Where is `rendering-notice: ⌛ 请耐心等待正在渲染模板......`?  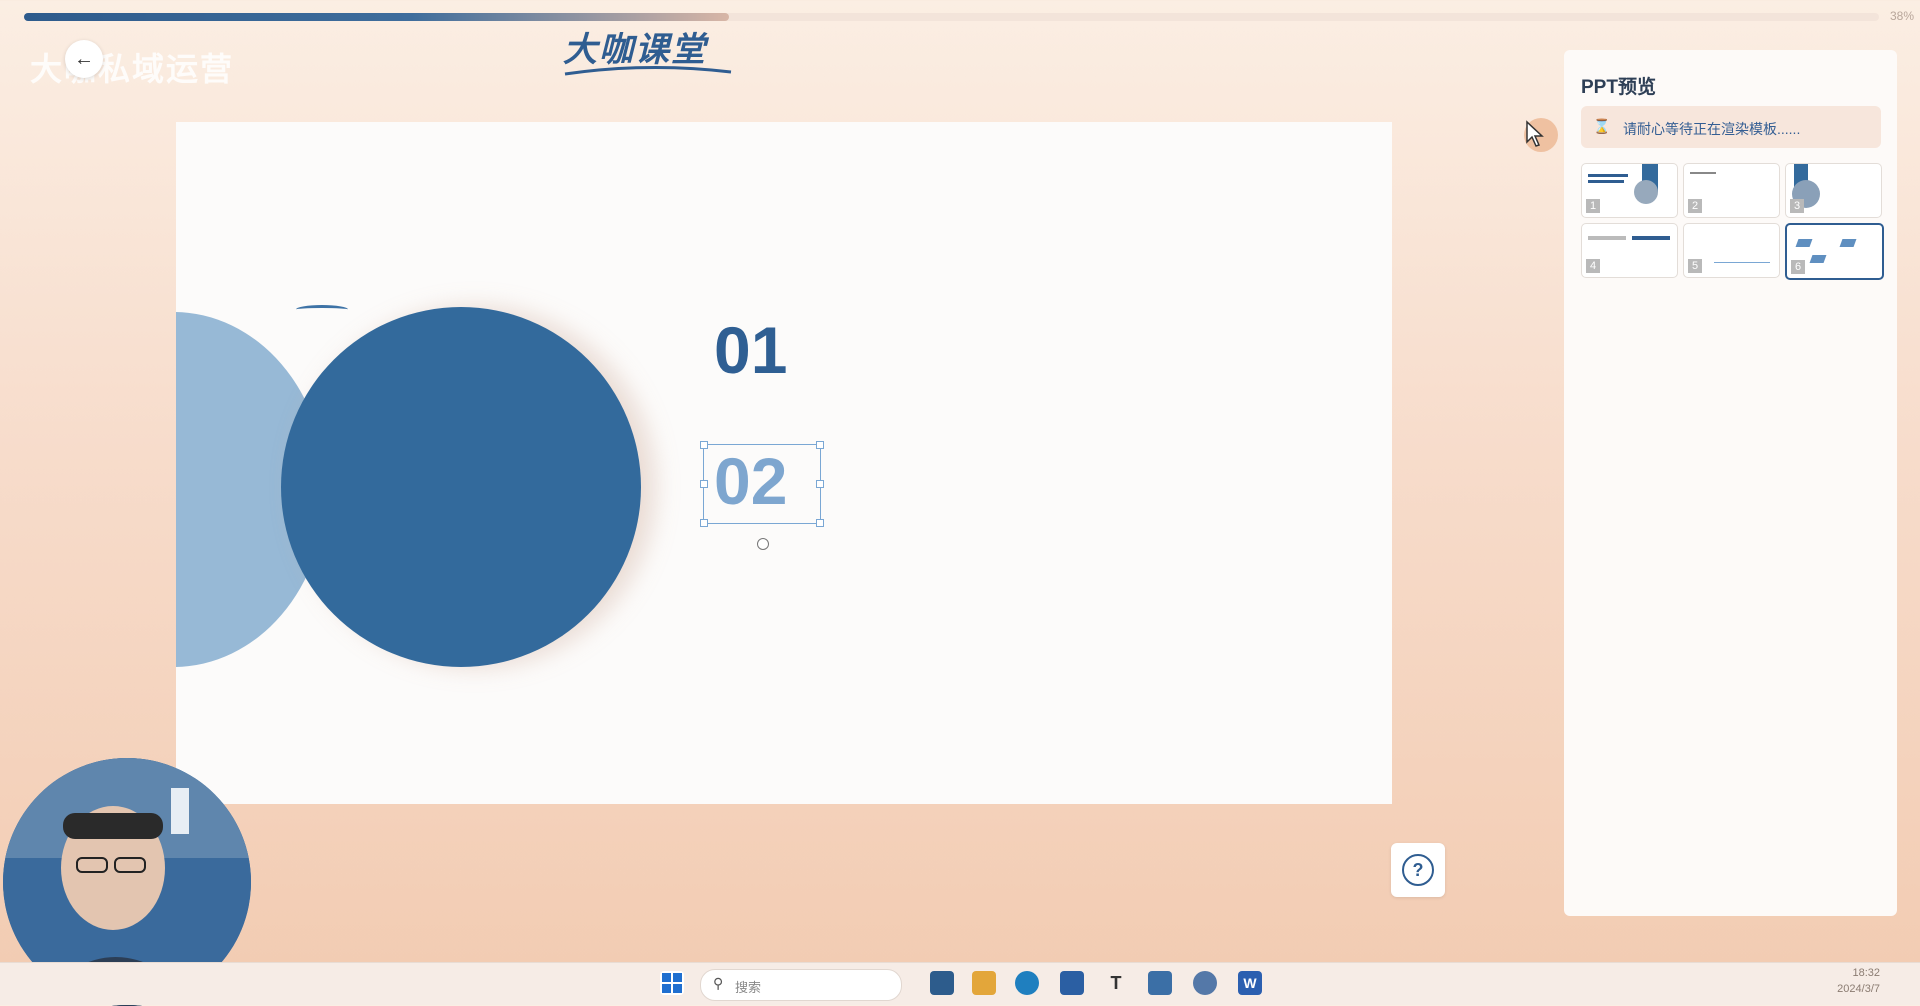 rendering-notice: ⌛ 请耐心等待正在渲染模板...... is located at coordinates (1731, 127).